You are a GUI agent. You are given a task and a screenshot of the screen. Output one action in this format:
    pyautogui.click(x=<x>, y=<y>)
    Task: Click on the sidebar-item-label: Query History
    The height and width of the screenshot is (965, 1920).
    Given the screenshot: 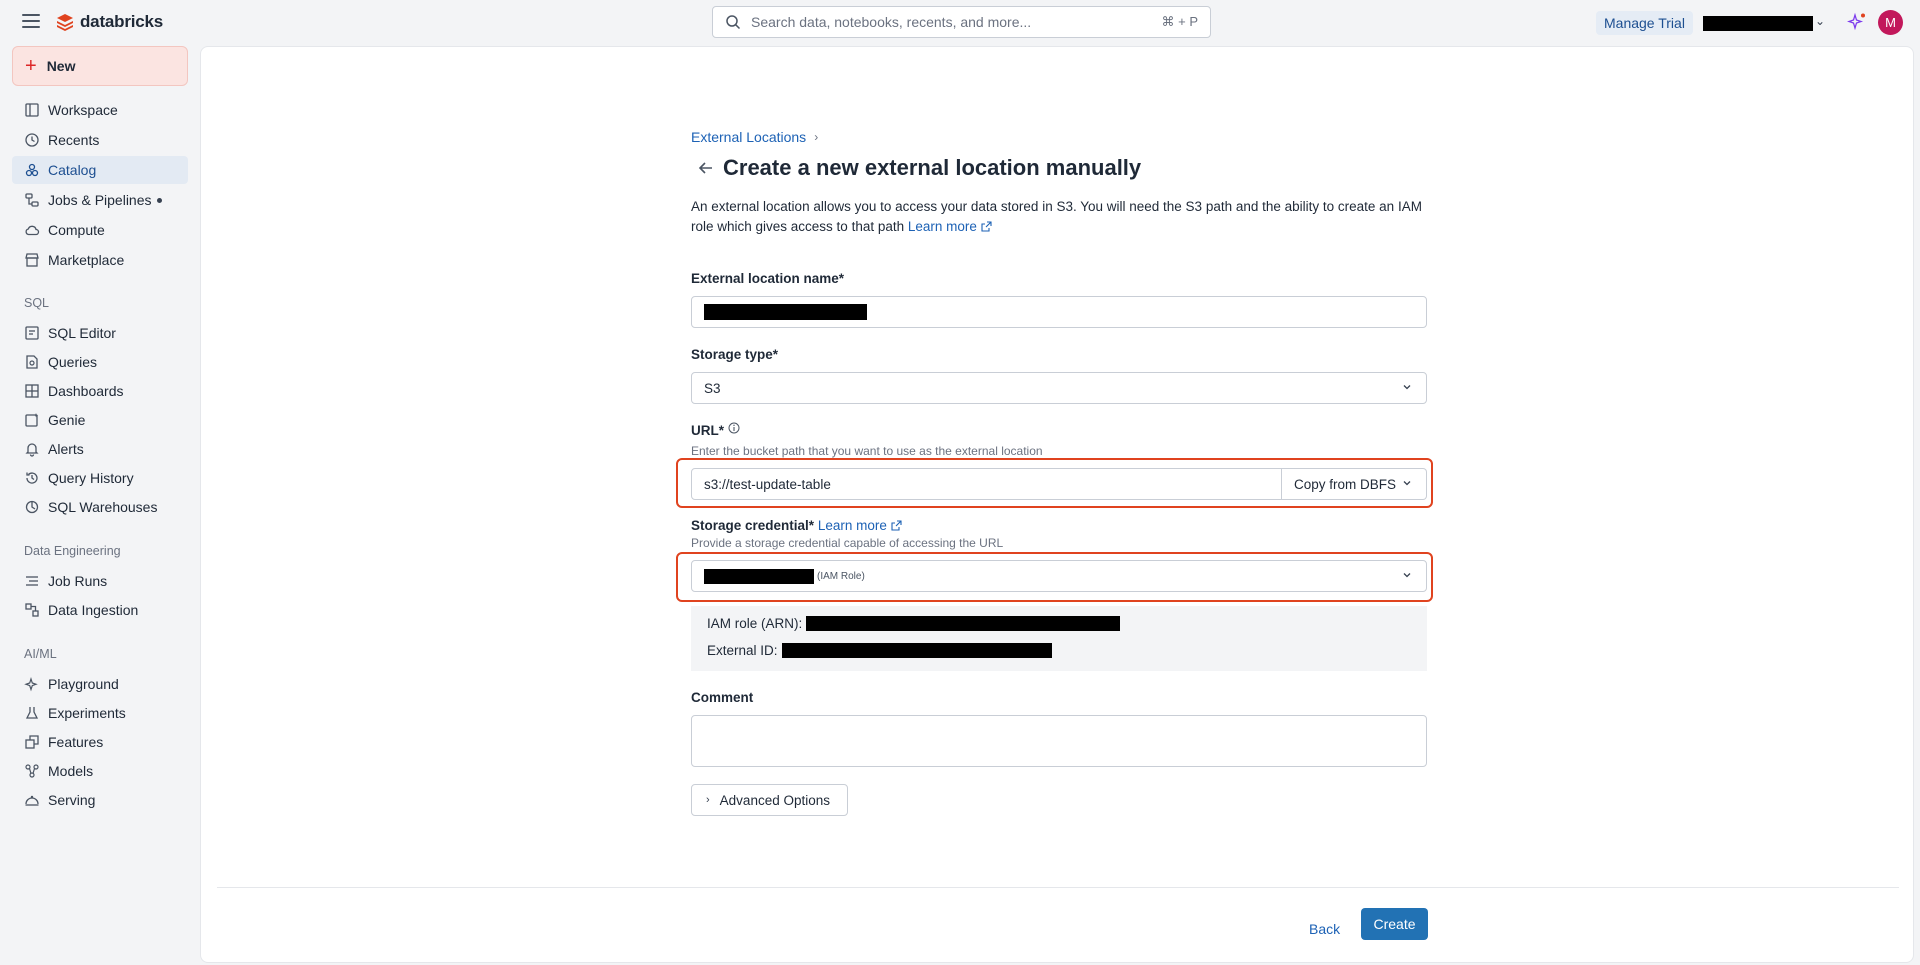 What is the action you would take?
    pyautogui.click(x=91, y=478)
    